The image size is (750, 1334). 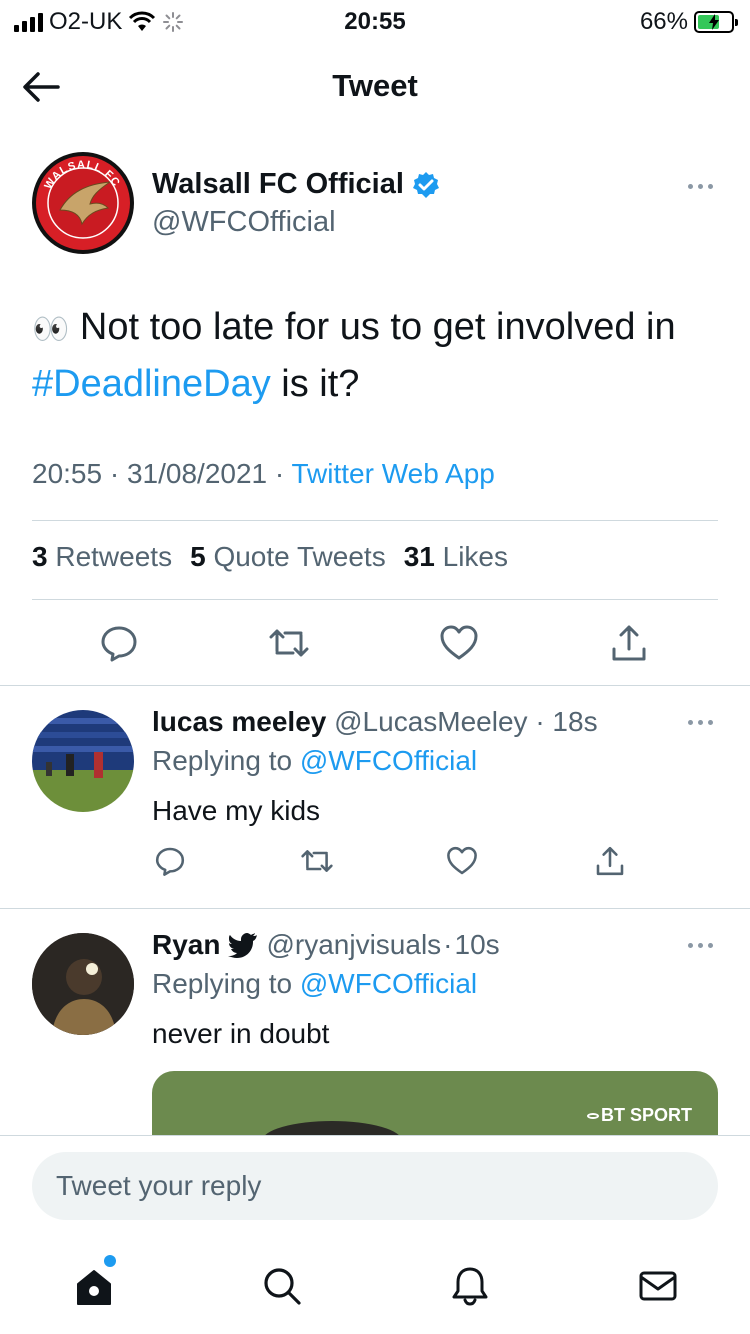 What do you see at coordinates (700, 186) in the screenshot?
I see `tweet-more-button` at bounding box center [700, 186].